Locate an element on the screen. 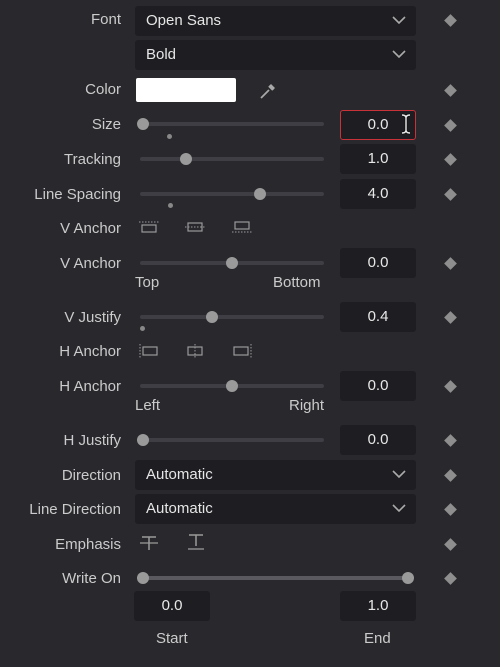 Image resolution: width=500 pixels, height=667 pixels. line-spacing-label: Line Spacing is located at coordinates (77, 194).